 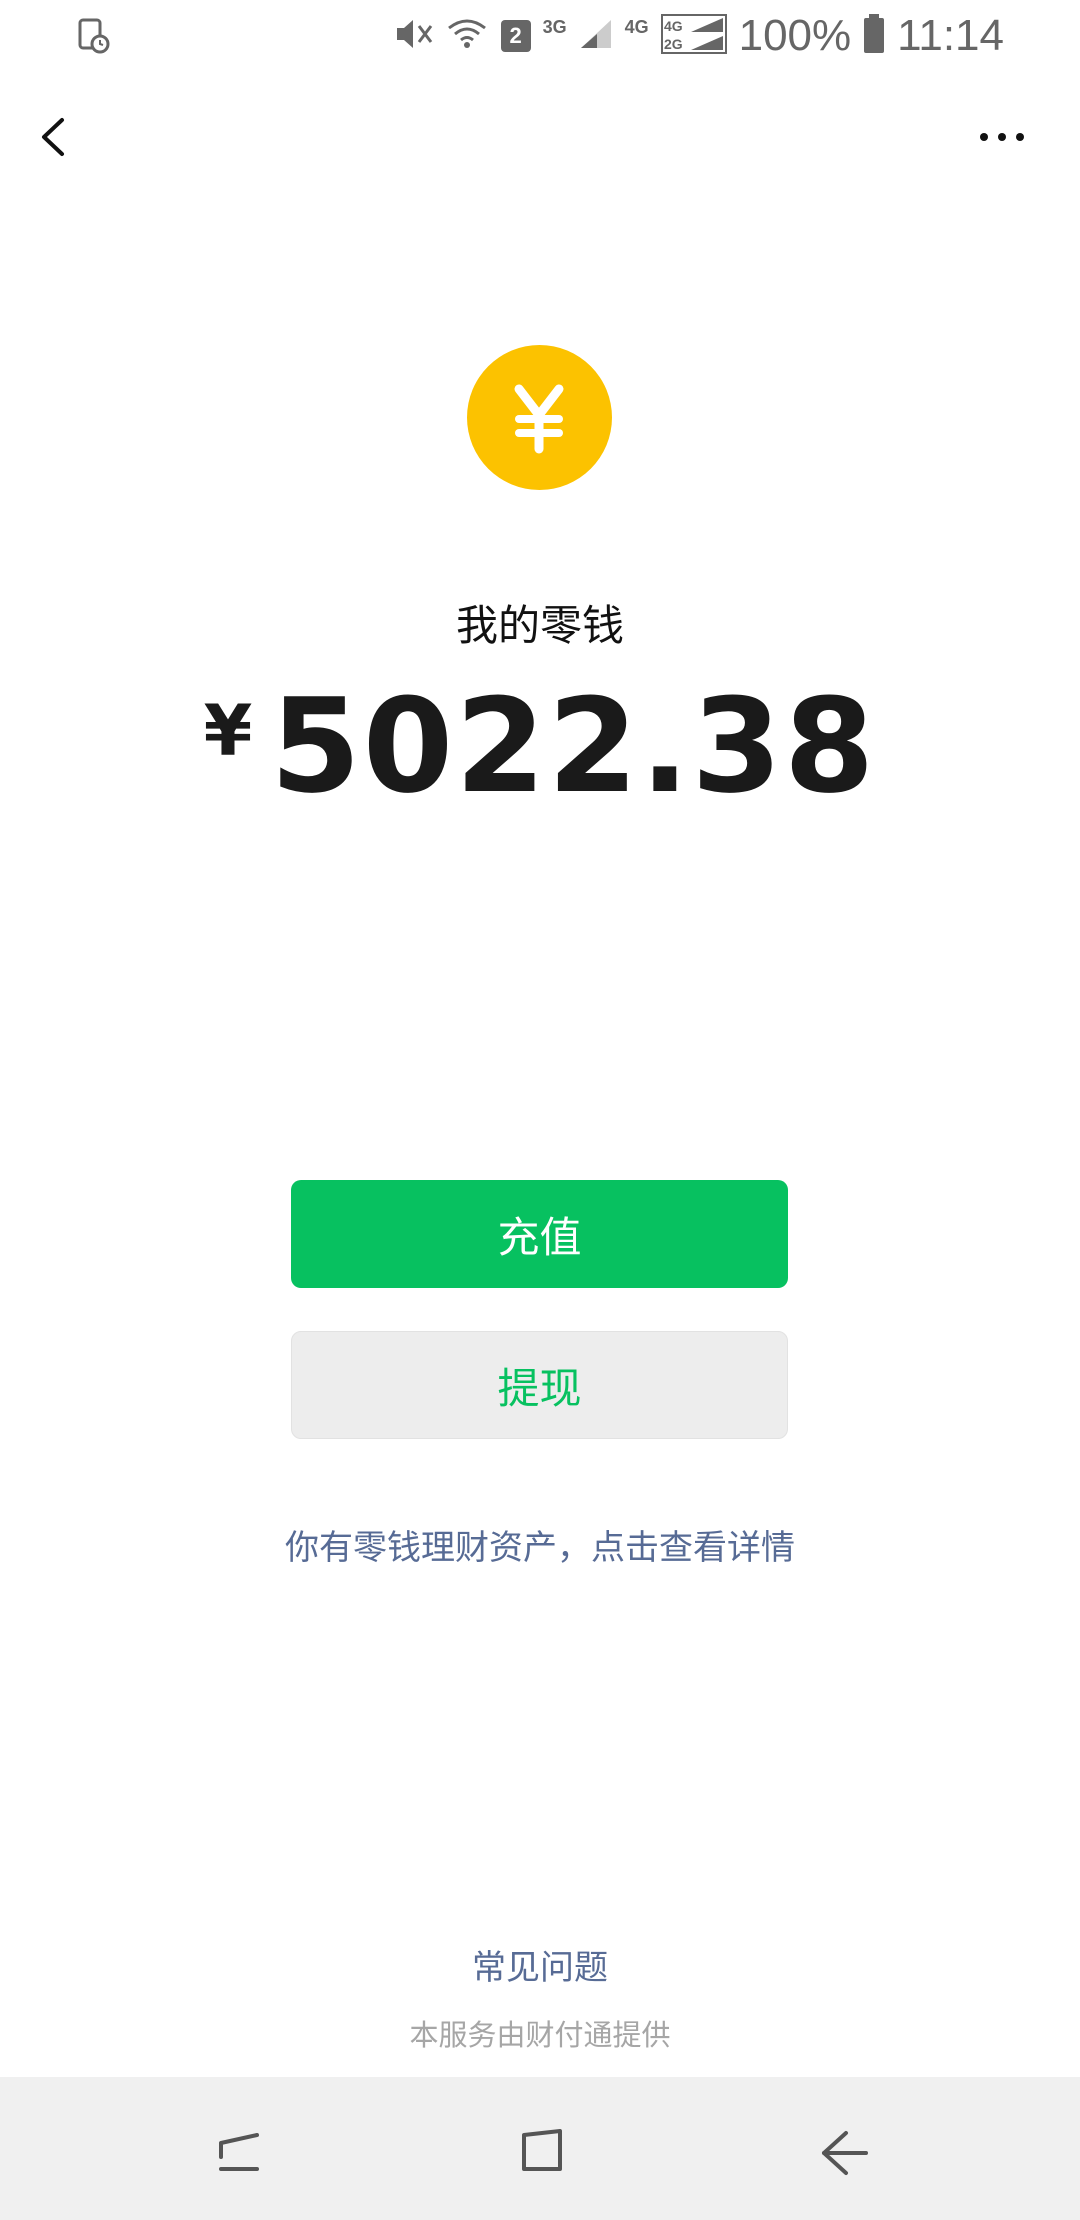 What do you see at coordinates (240, 2152) in the screenshot?
I see `recent-apps-icon` at bounding box center [240, 2152].